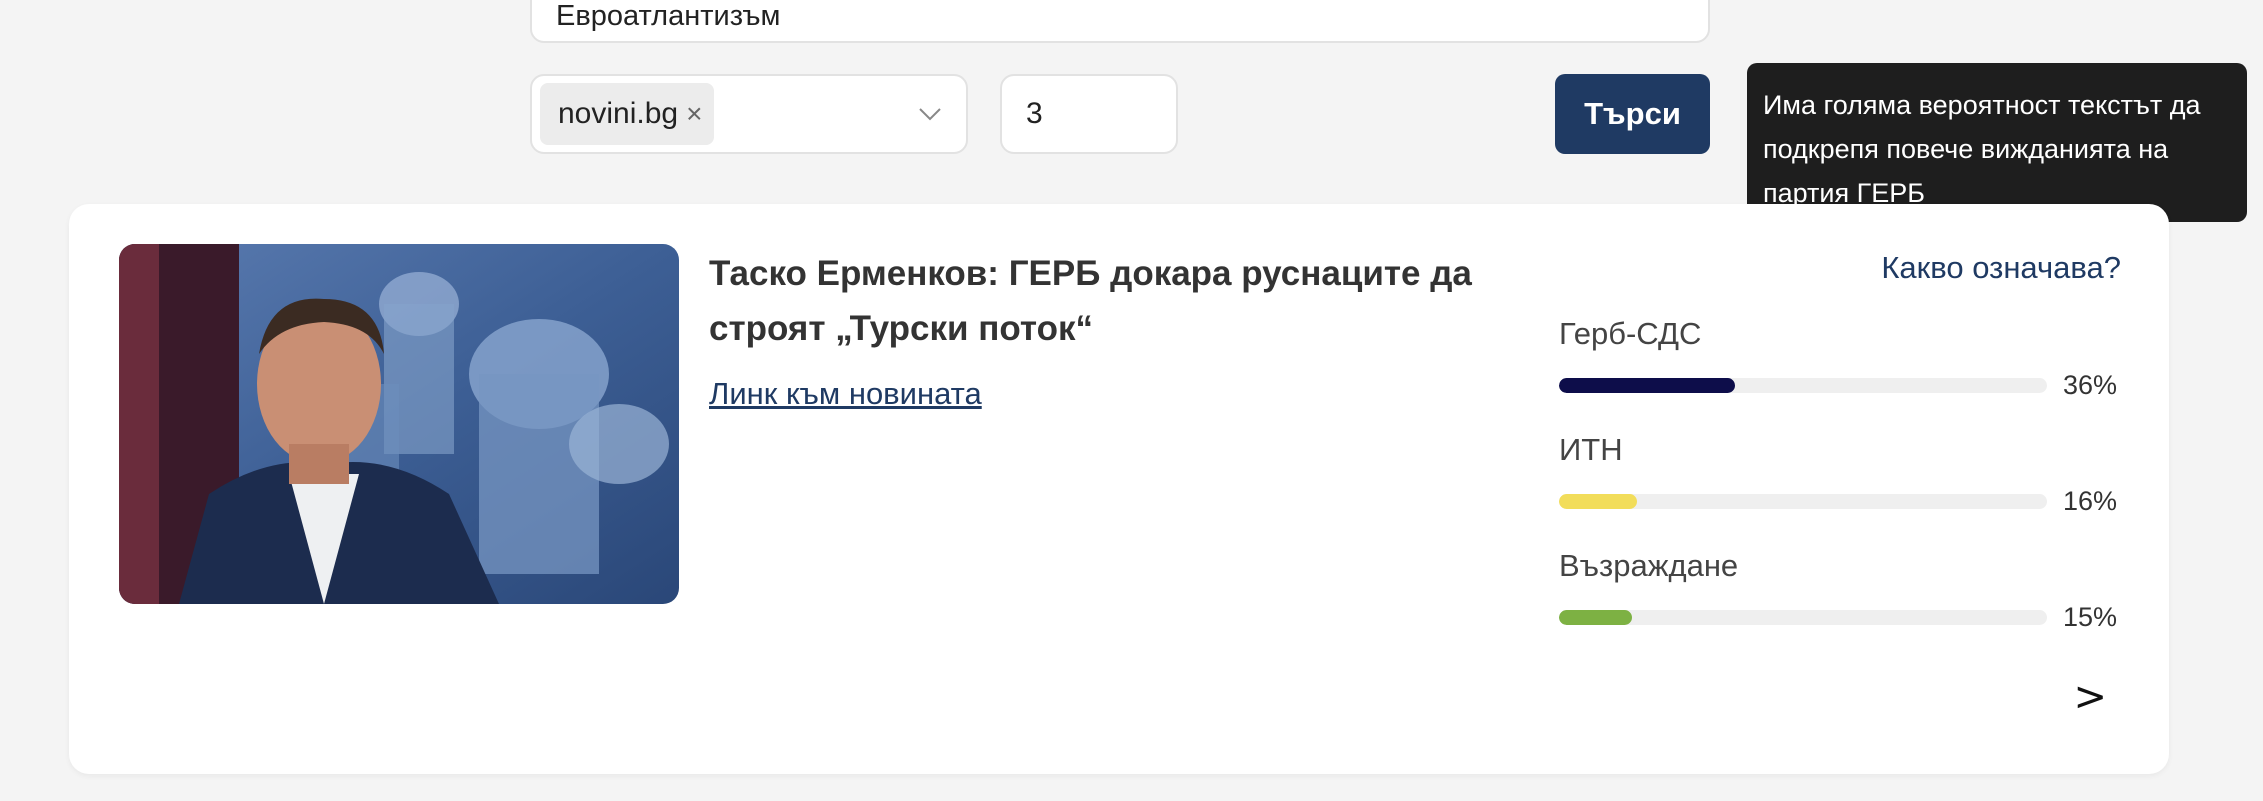  What do you see at coordinates (2090, 697) in the screenshot?
I see `next-button: >` at bounding box center [2090, 697].